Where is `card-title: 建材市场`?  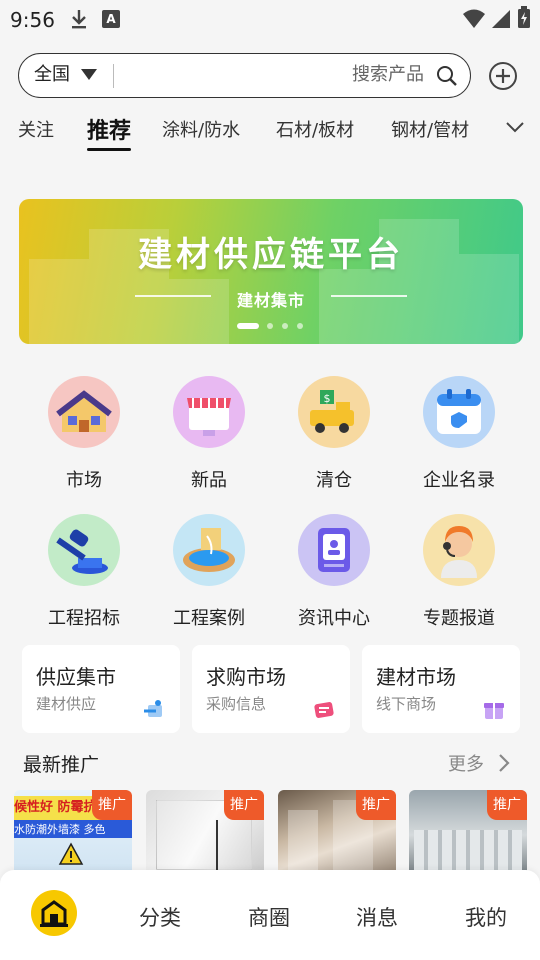 card-title: 建材市场 is located at coordinates (416, 677).